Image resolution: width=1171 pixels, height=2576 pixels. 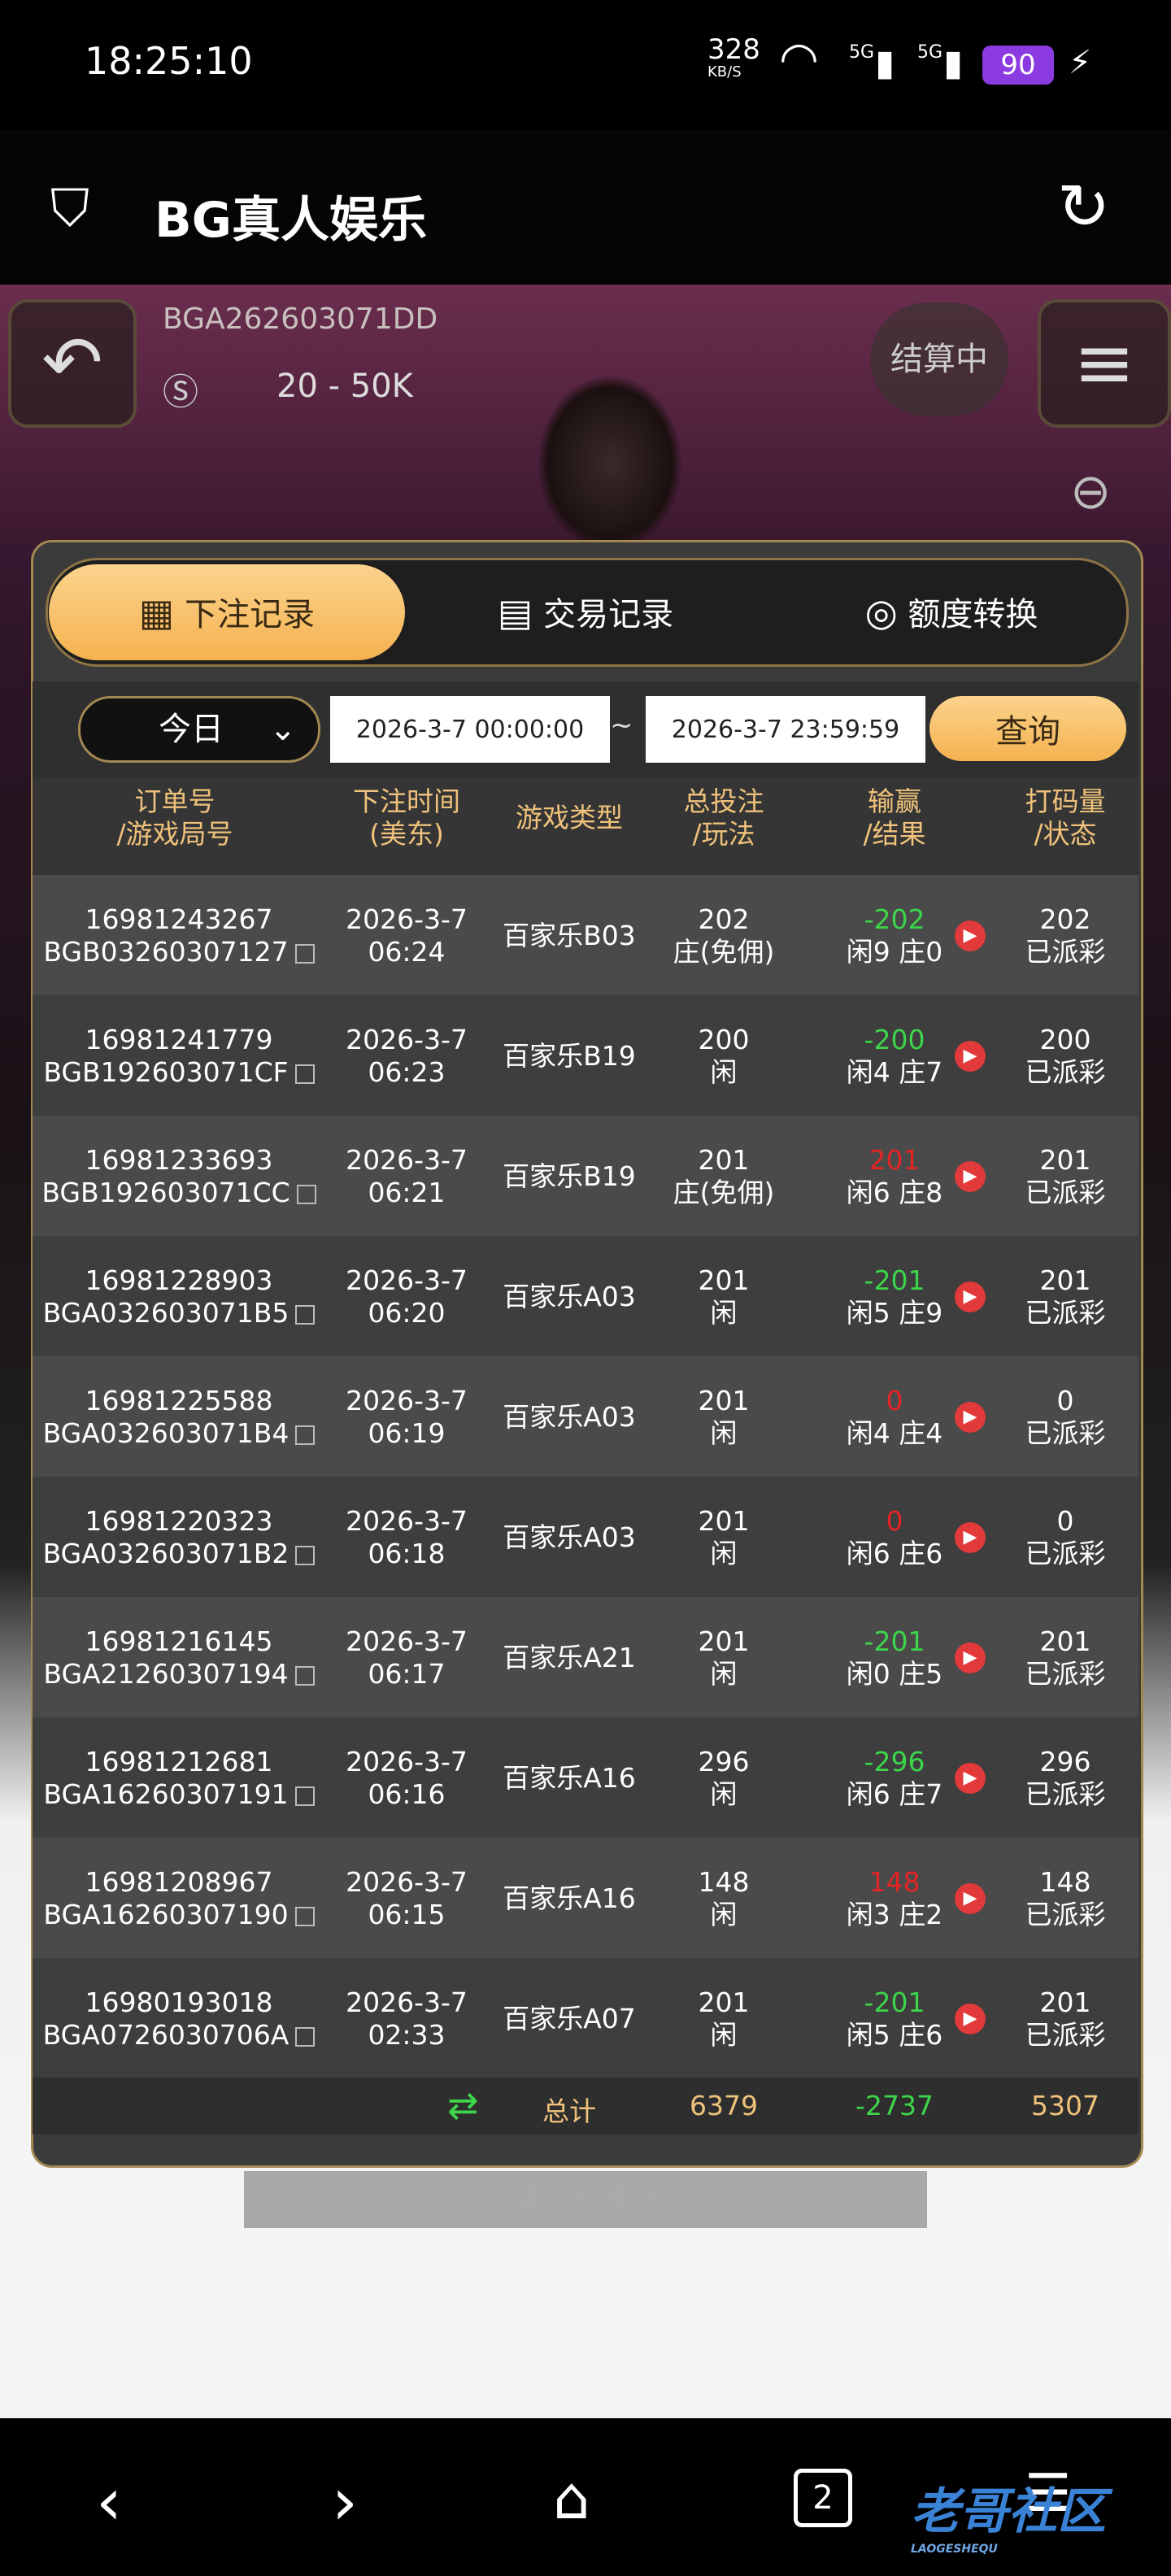 What do you see at coordinates (894, 1177) in the screenshot?
I see `win-cell: 201 闲6 庄8` at bounding box center [894, 1177].